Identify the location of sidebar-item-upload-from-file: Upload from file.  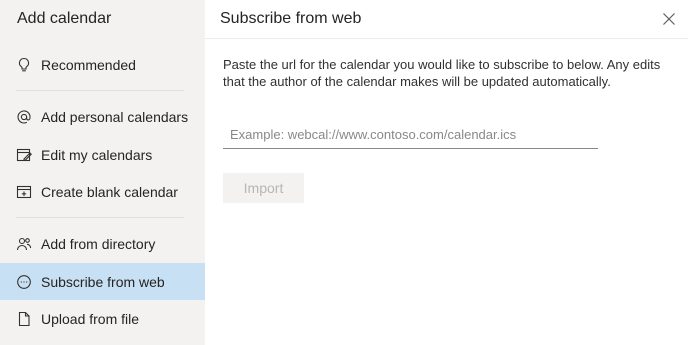
(102, 318).